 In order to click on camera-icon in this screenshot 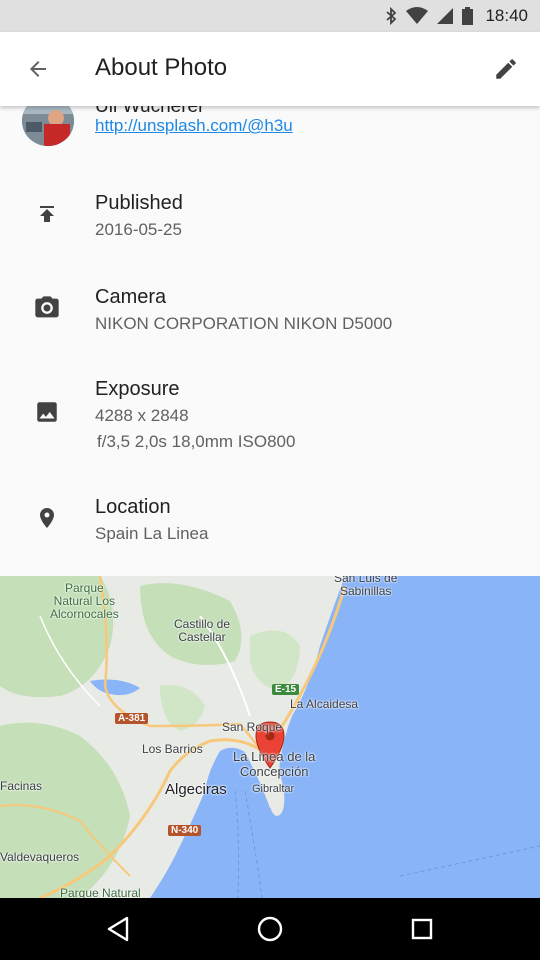, I will do `click(47, 308)`.